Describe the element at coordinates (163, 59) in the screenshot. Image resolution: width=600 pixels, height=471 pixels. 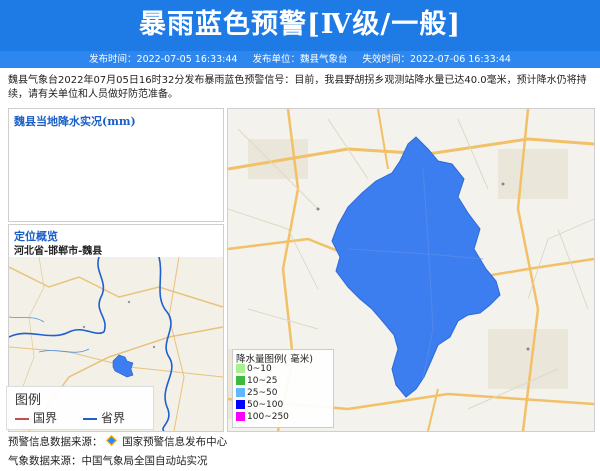
I see `publish-time: 发布时间：2022-07-05 16:33:44` at that location.